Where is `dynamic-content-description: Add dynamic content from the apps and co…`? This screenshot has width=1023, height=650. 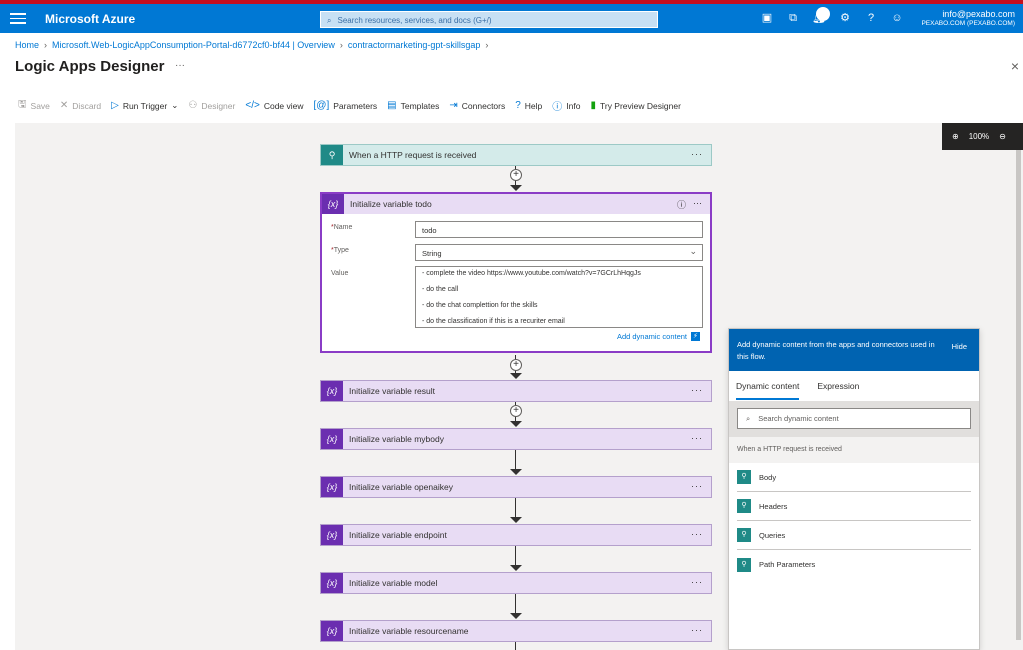 dynamic-content-description: Add dynamic content from the apps and co… is located at coordinates (836, 350).